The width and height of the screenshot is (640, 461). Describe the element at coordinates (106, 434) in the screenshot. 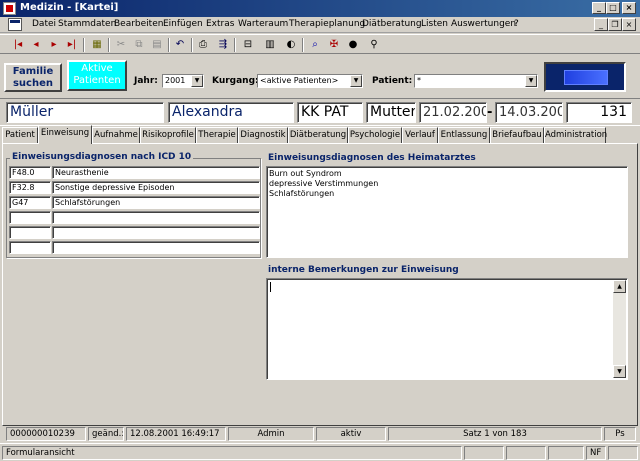

I see `changed-label: geänd.:` at that location.